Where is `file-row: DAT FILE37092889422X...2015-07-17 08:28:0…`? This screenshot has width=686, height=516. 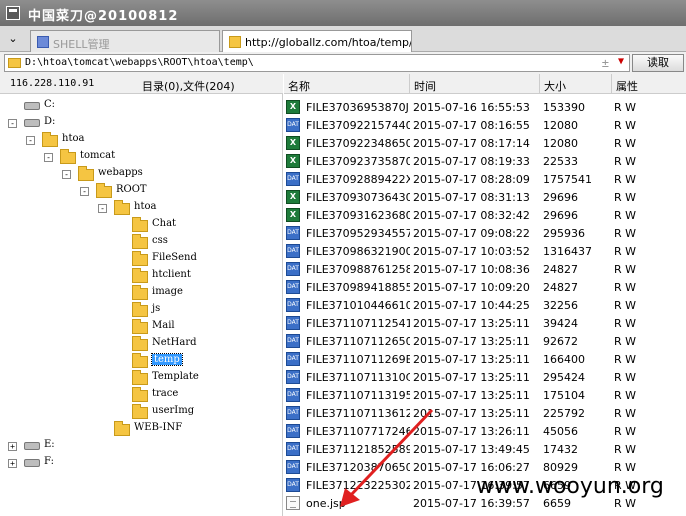
file-row: DAT FILE37092889422X...2015-07-17 08:28:0… is located at coordinates (485, 179).